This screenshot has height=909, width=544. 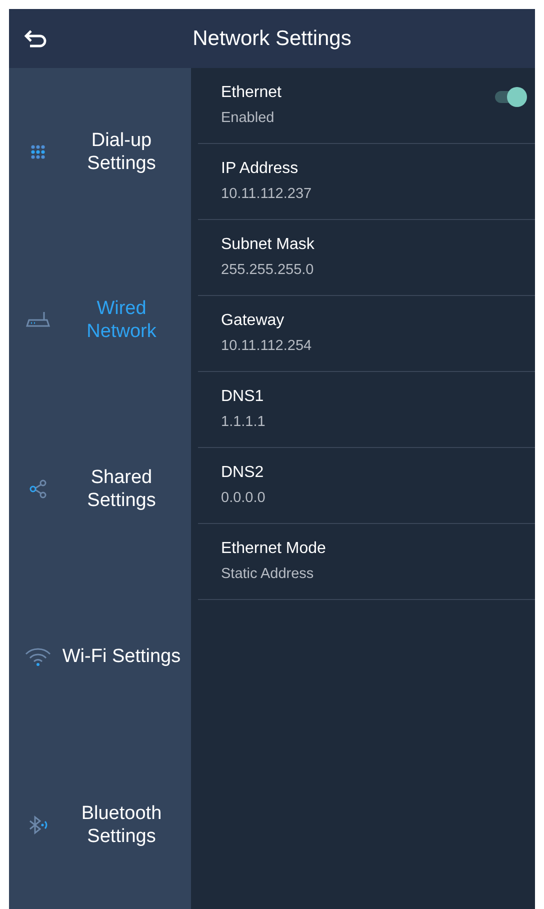 I want to click on router-icon, so click(x=38, y=320).